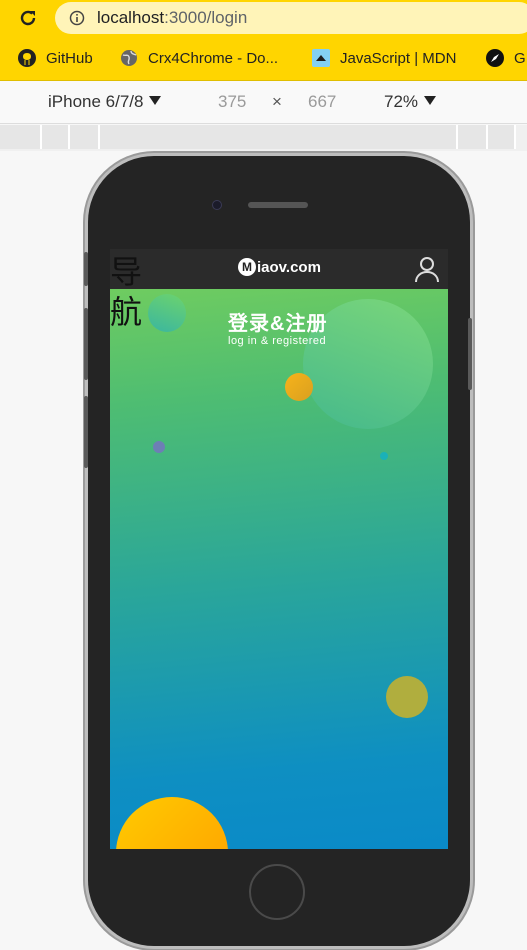 This screenshot has height=950, width=527. I want to click on mute-switch, so click(86, 269).